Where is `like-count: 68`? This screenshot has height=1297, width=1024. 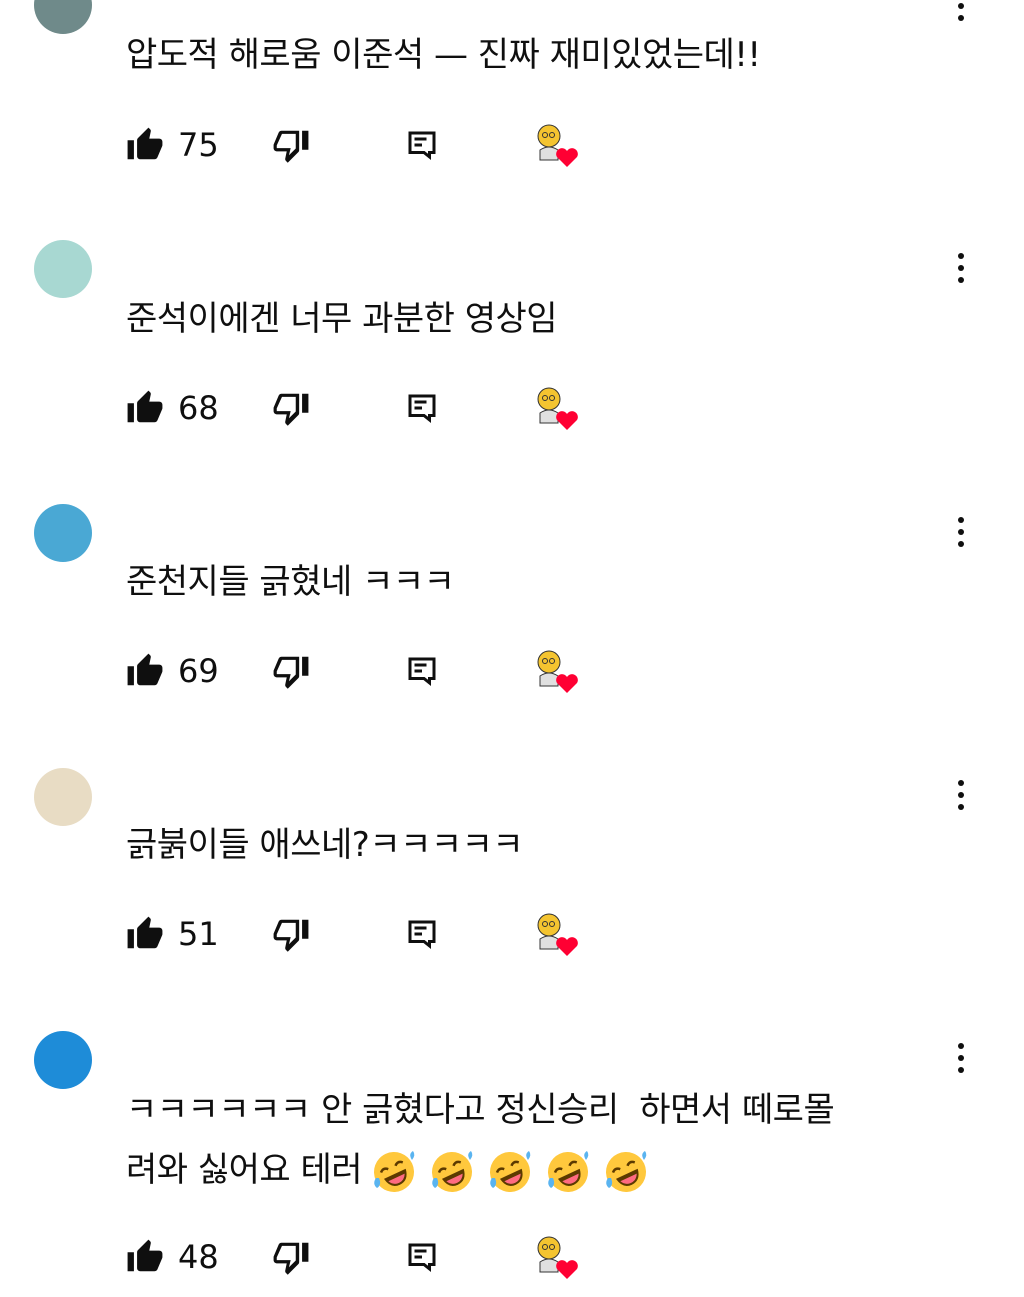
like-count: 68 is located at coordinates (198, 408).